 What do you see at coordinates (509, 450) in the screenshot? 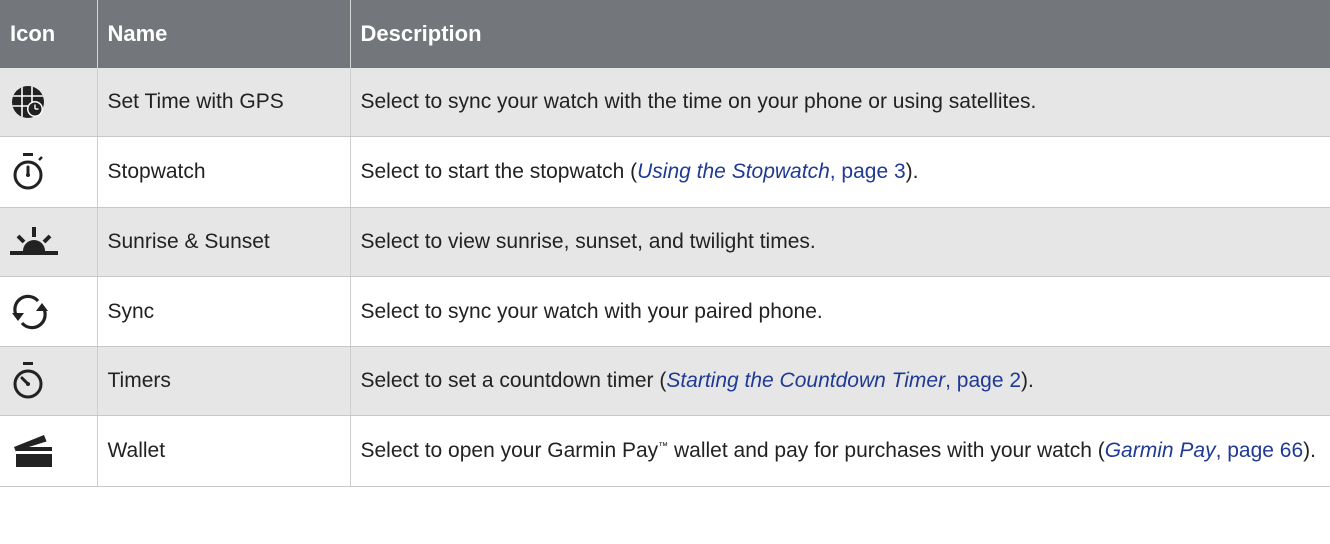
I see `description-text: Select to open your Garmin Pay` at bounding box center [509, 450].